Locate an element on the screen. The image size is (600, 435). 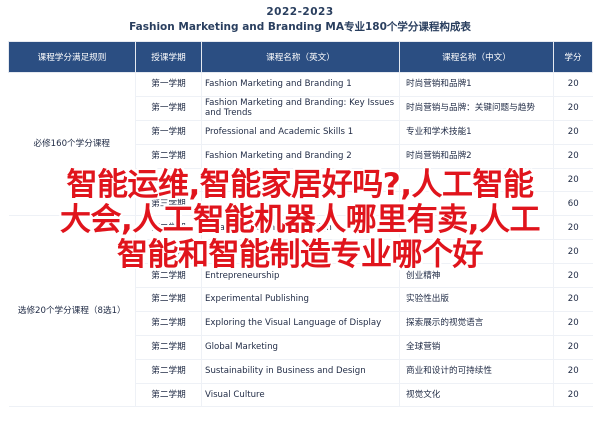
course-name-cn: 时尚营销和品牌2 is located at coordinates (476, 156).